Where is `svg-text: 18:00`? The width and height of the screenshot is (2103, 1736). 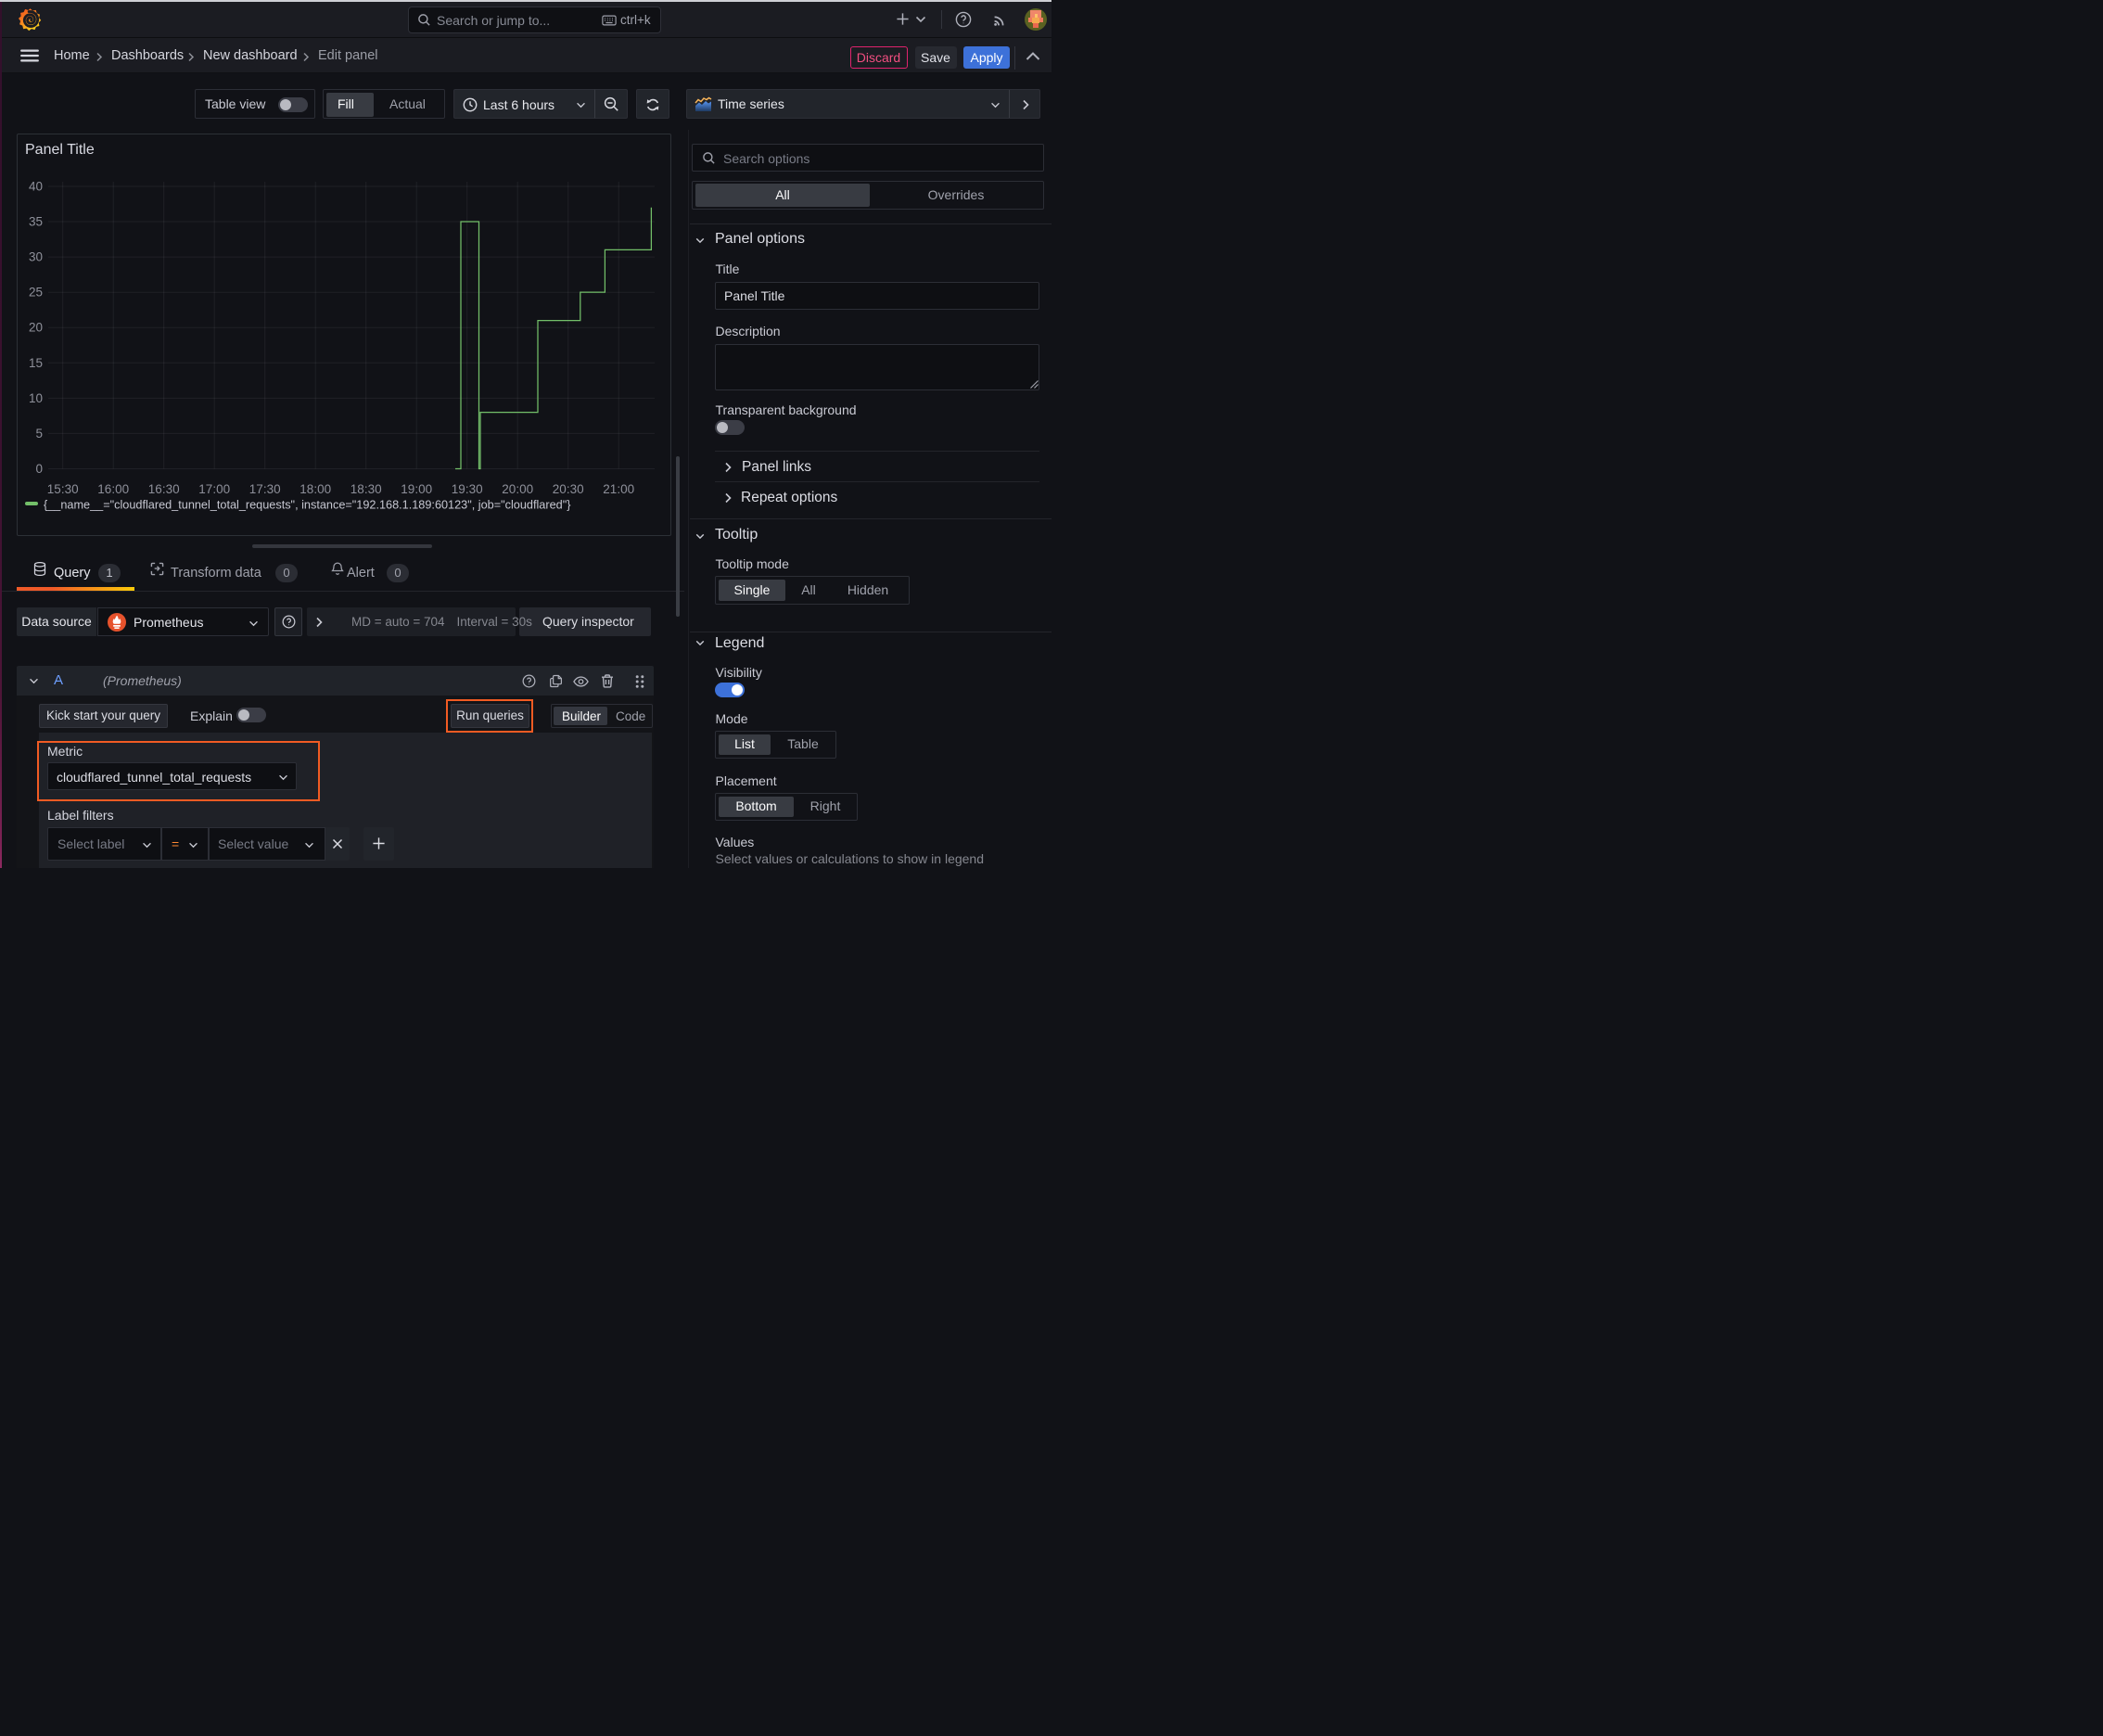 svg-text: 18:00 is located at coordinates (315, 489).